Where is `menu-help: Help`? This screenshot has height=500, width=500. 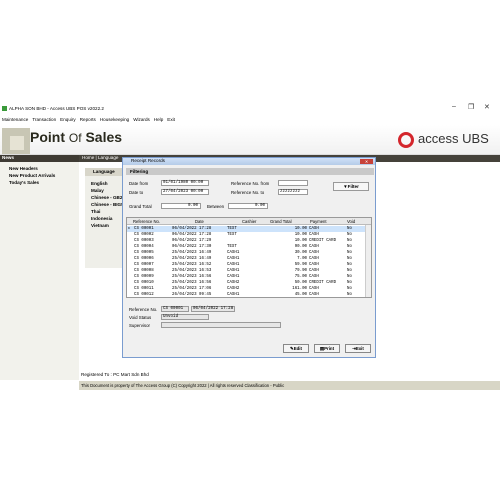
menu-help: Help is located at coordinates (158, 121).